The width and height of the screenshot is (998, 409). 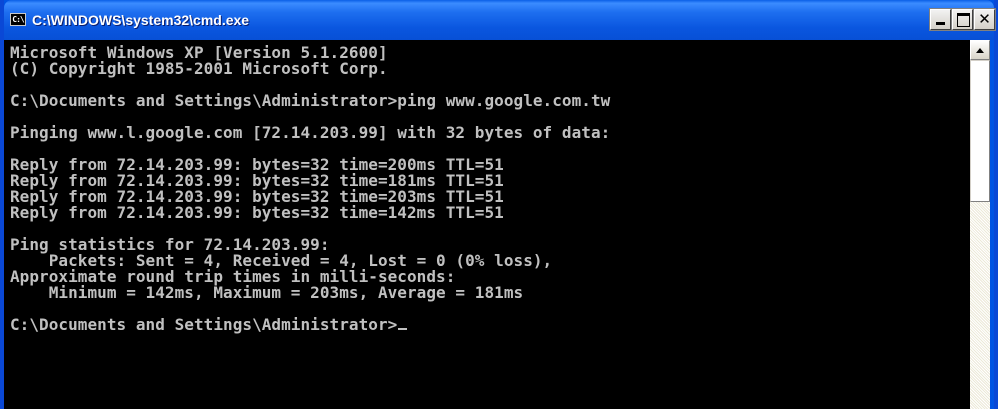 I want to click on minimize-icon, so click(x=940, y=23).